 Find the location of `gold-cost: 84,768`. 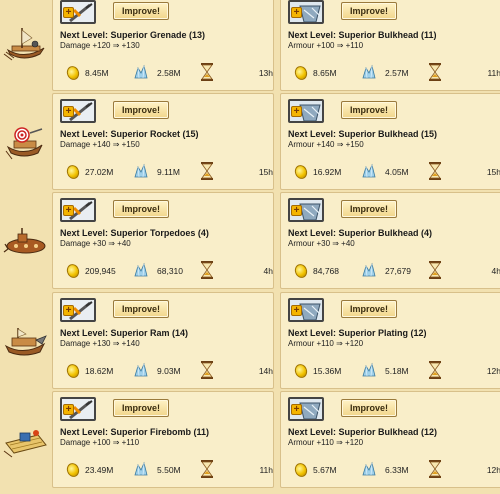

gold-cost: 84,768 is located at coordinates (326, 271).